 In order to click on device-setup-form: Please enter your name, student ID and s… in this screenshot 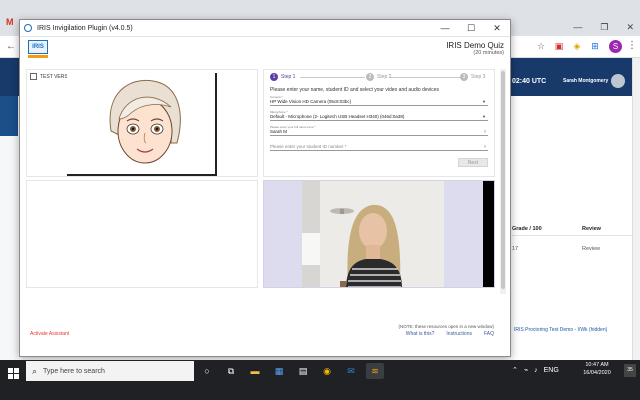, I will do `click(379, 127)`.